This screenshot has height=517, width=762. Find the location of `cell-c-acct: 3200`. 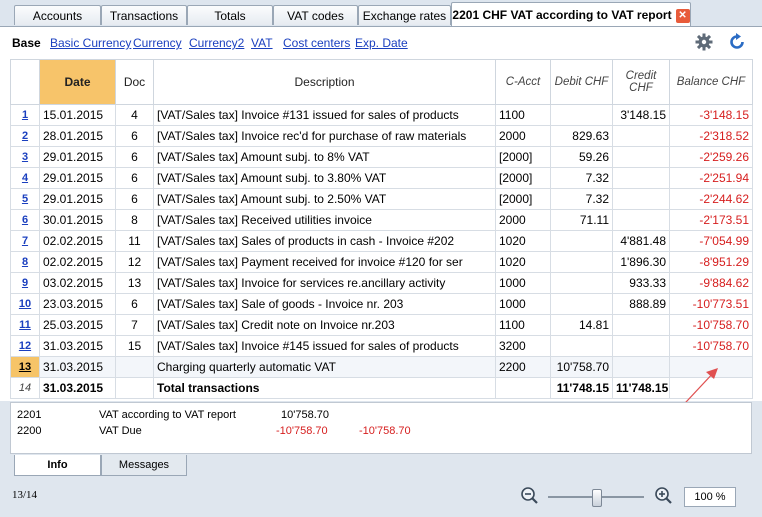

cell-c-acct: 3200 is located at coordinates (523, 346).